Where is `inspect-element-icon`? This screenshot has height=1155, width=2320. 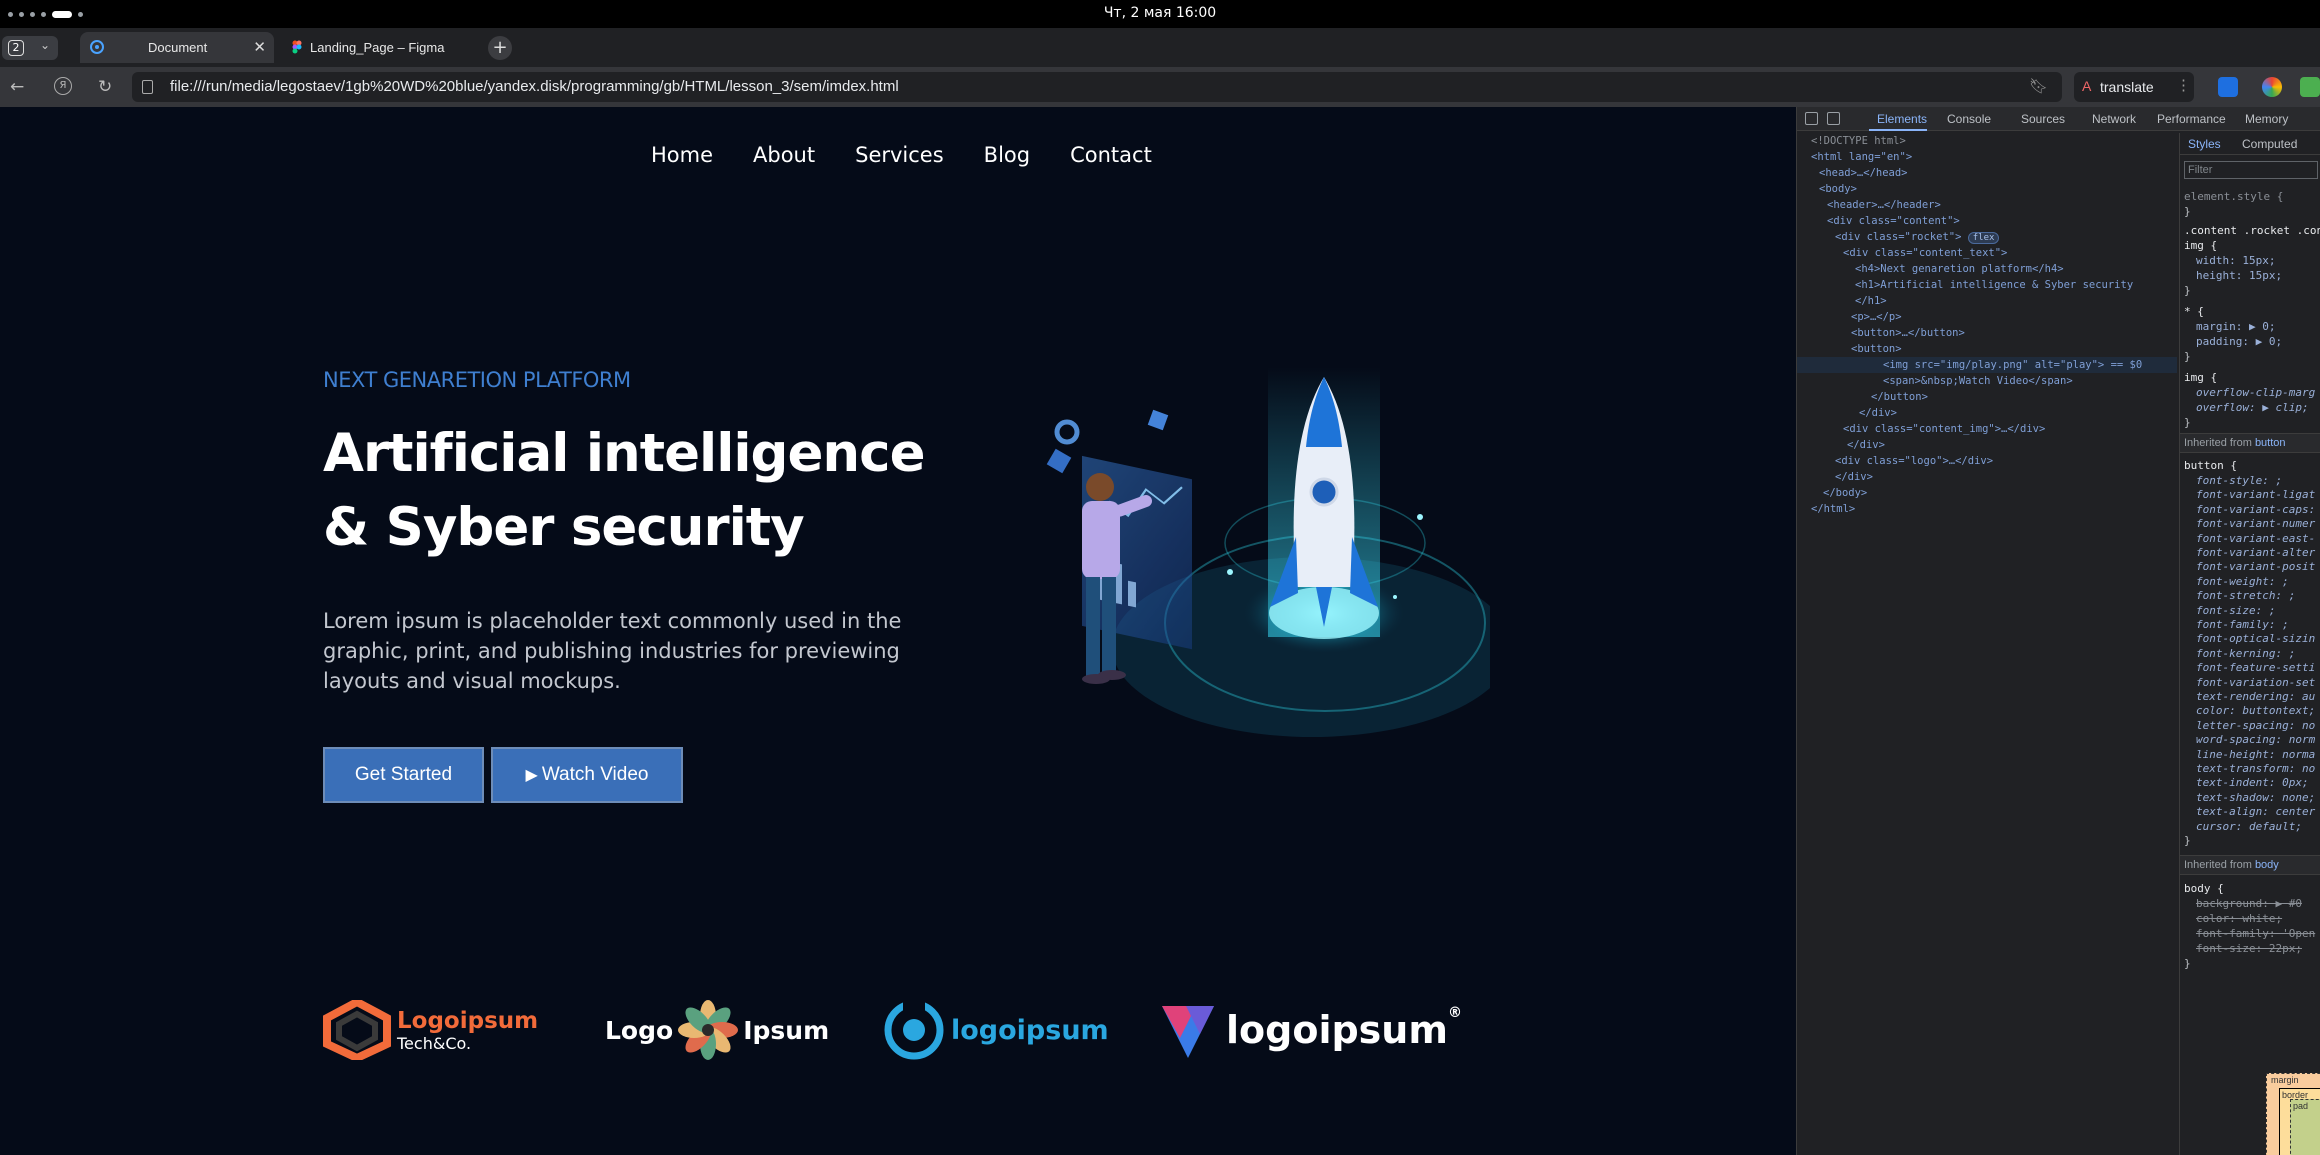 inspect-element-icon is located at coordinates (1811, 118).